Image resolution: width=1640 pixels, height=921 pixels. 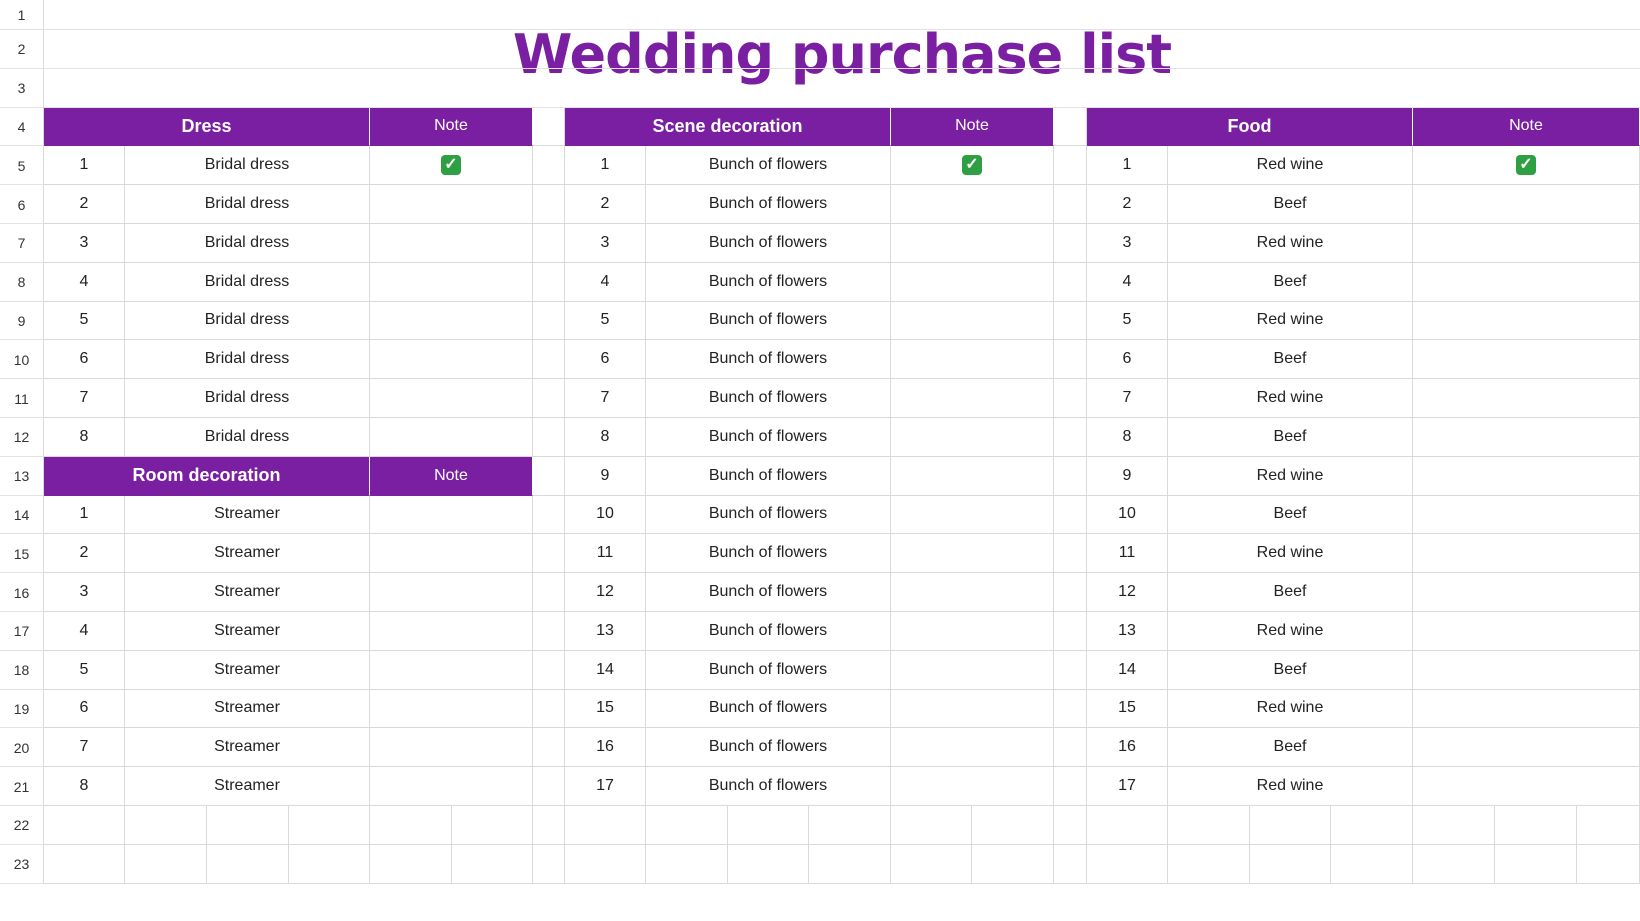 I want to click on room-decoration-row-number: 8, so click(x=84, y=786).